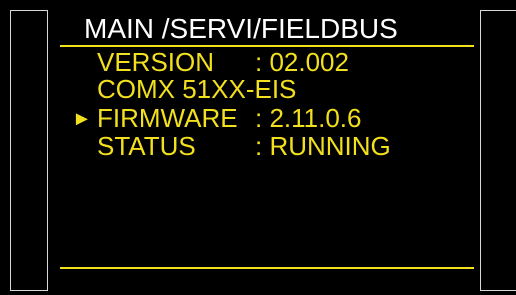 Image resolution: width=516 pixels, height=295 pixels. Describe the element at coordinates (146, 146) in the screenshot. I see `status-label: STATUS` at that location.